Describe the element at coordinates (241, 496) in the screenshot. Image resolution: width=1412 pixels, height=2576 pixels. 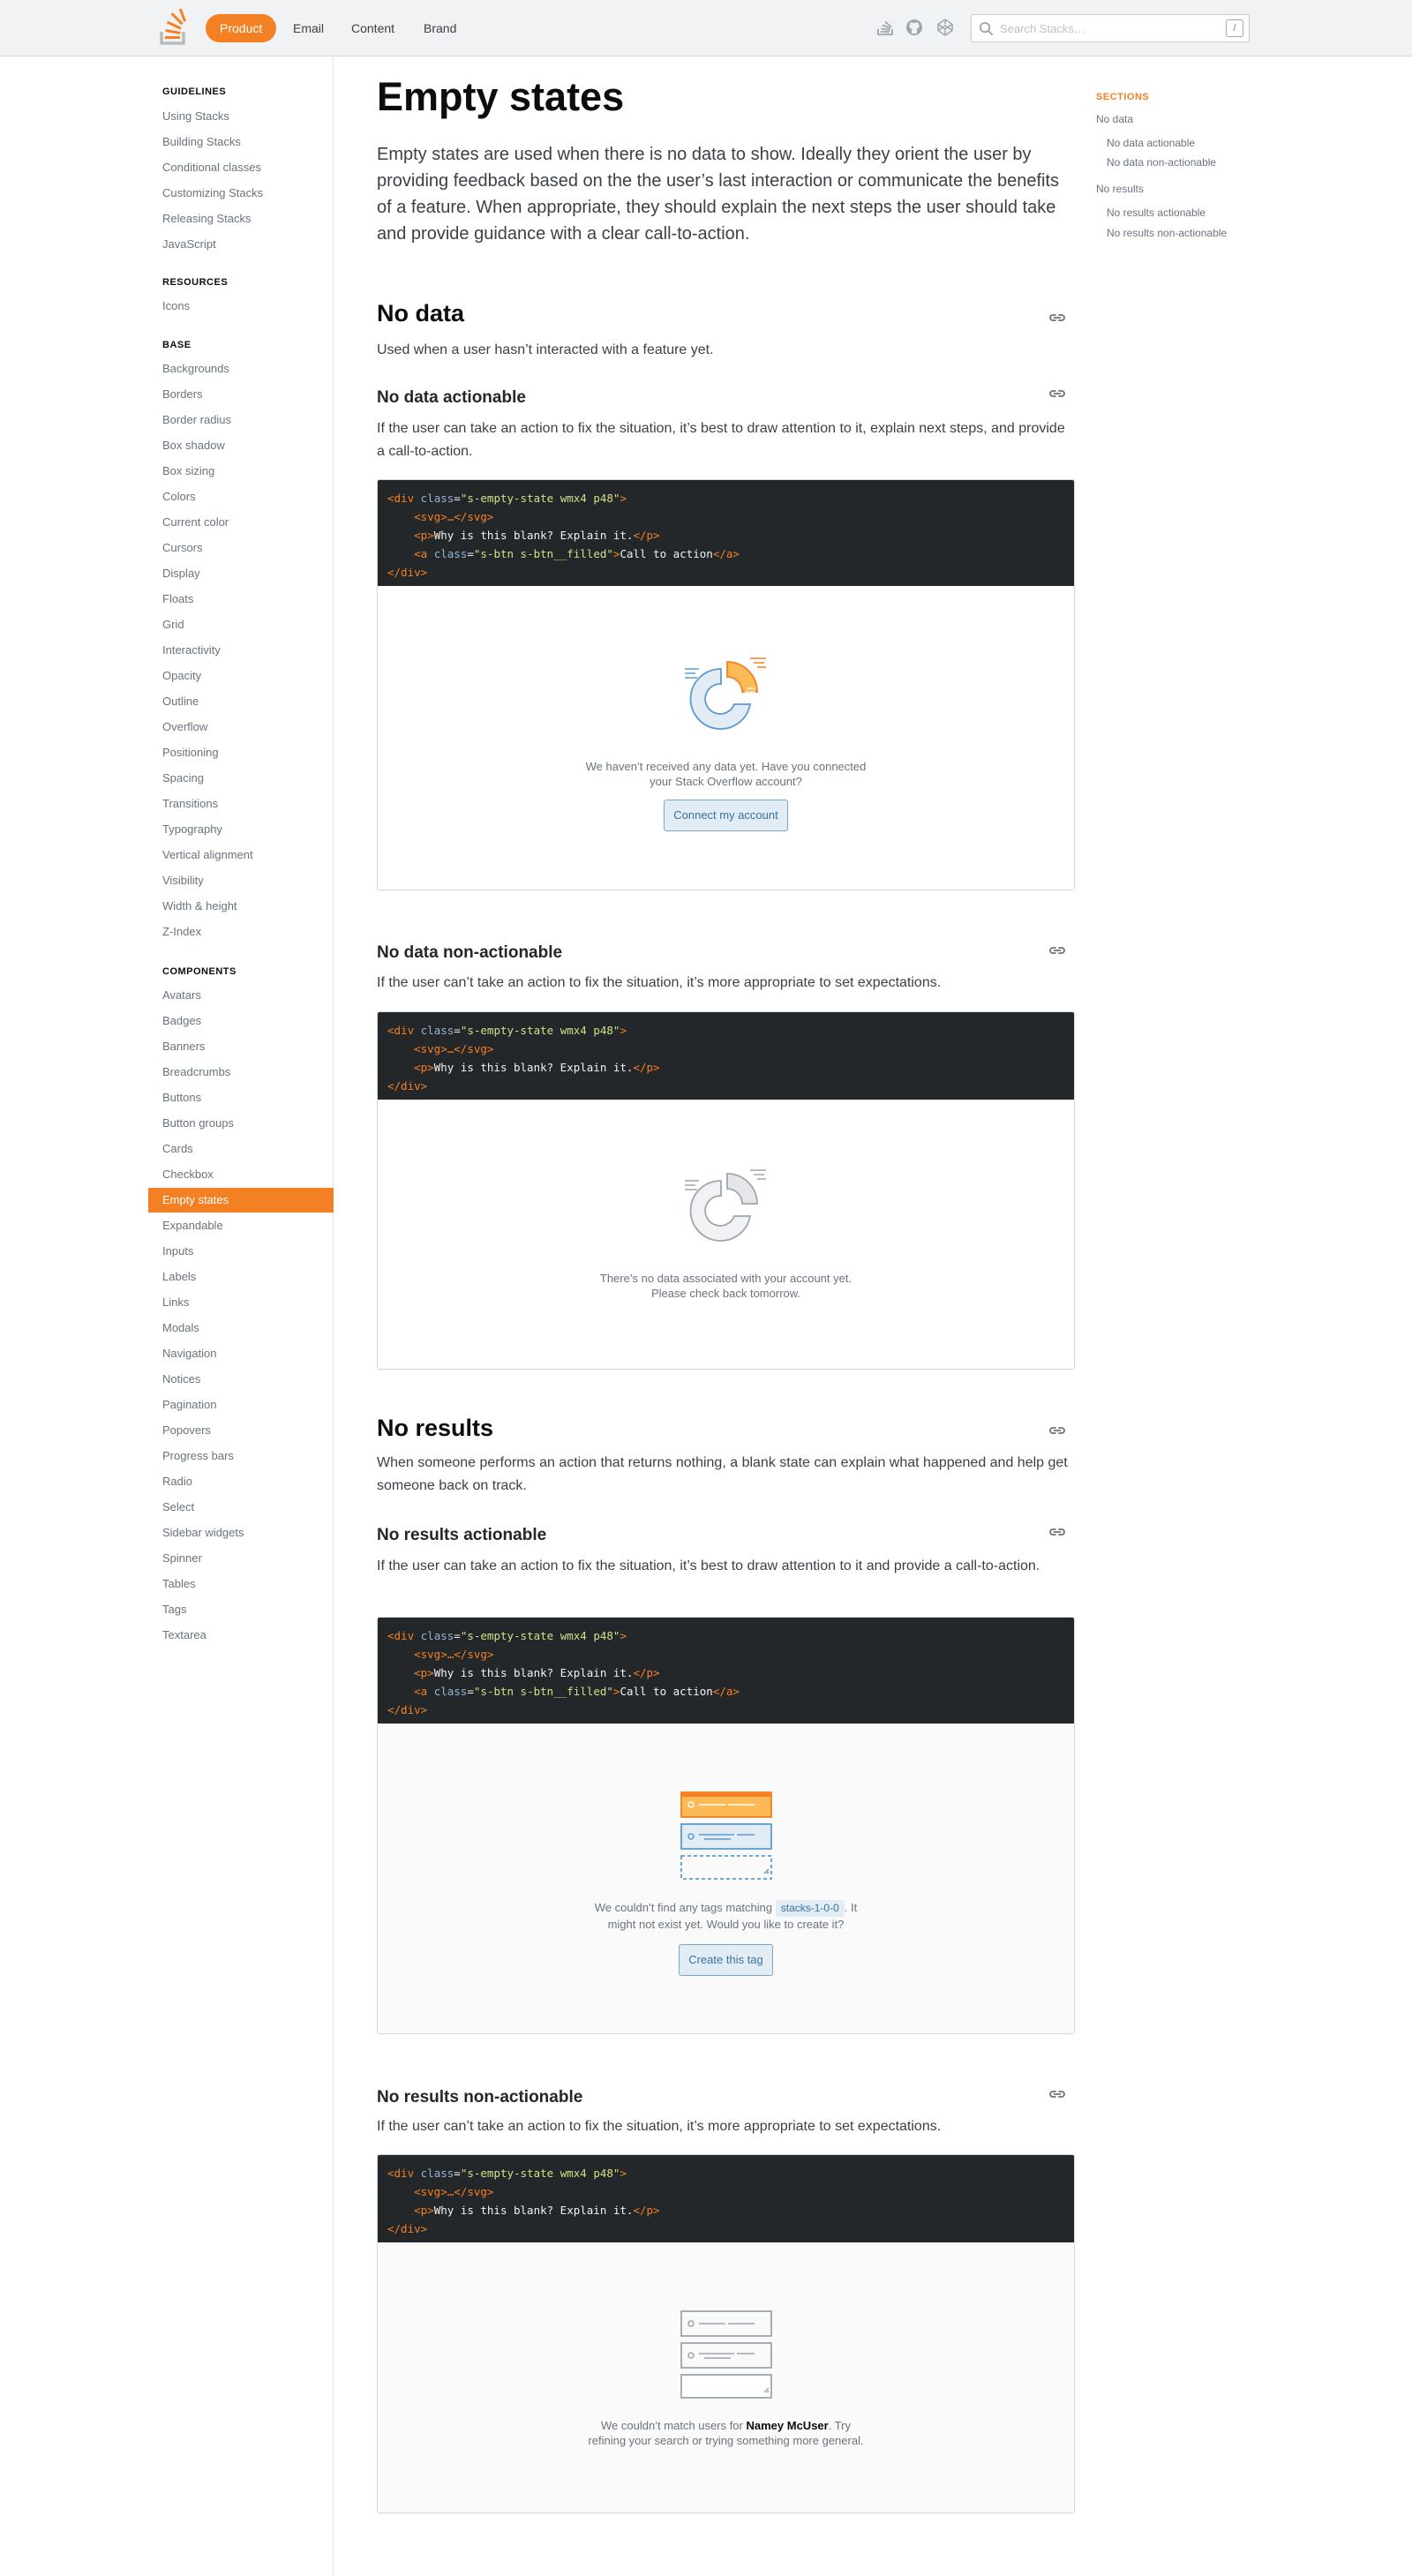
I see `sidebar-item-colors: Colors` at that location.